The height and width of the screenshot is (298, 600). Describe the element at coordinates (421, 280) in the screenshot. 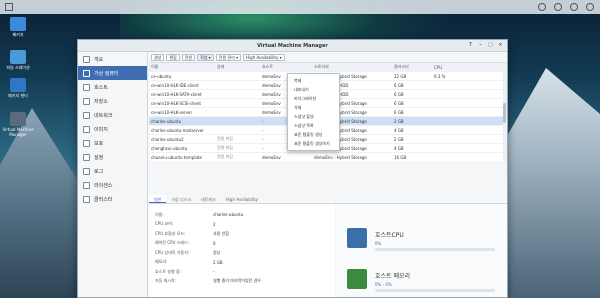

I see `host-memory-block: 호스트 메모리 0% - 0%` at that location.